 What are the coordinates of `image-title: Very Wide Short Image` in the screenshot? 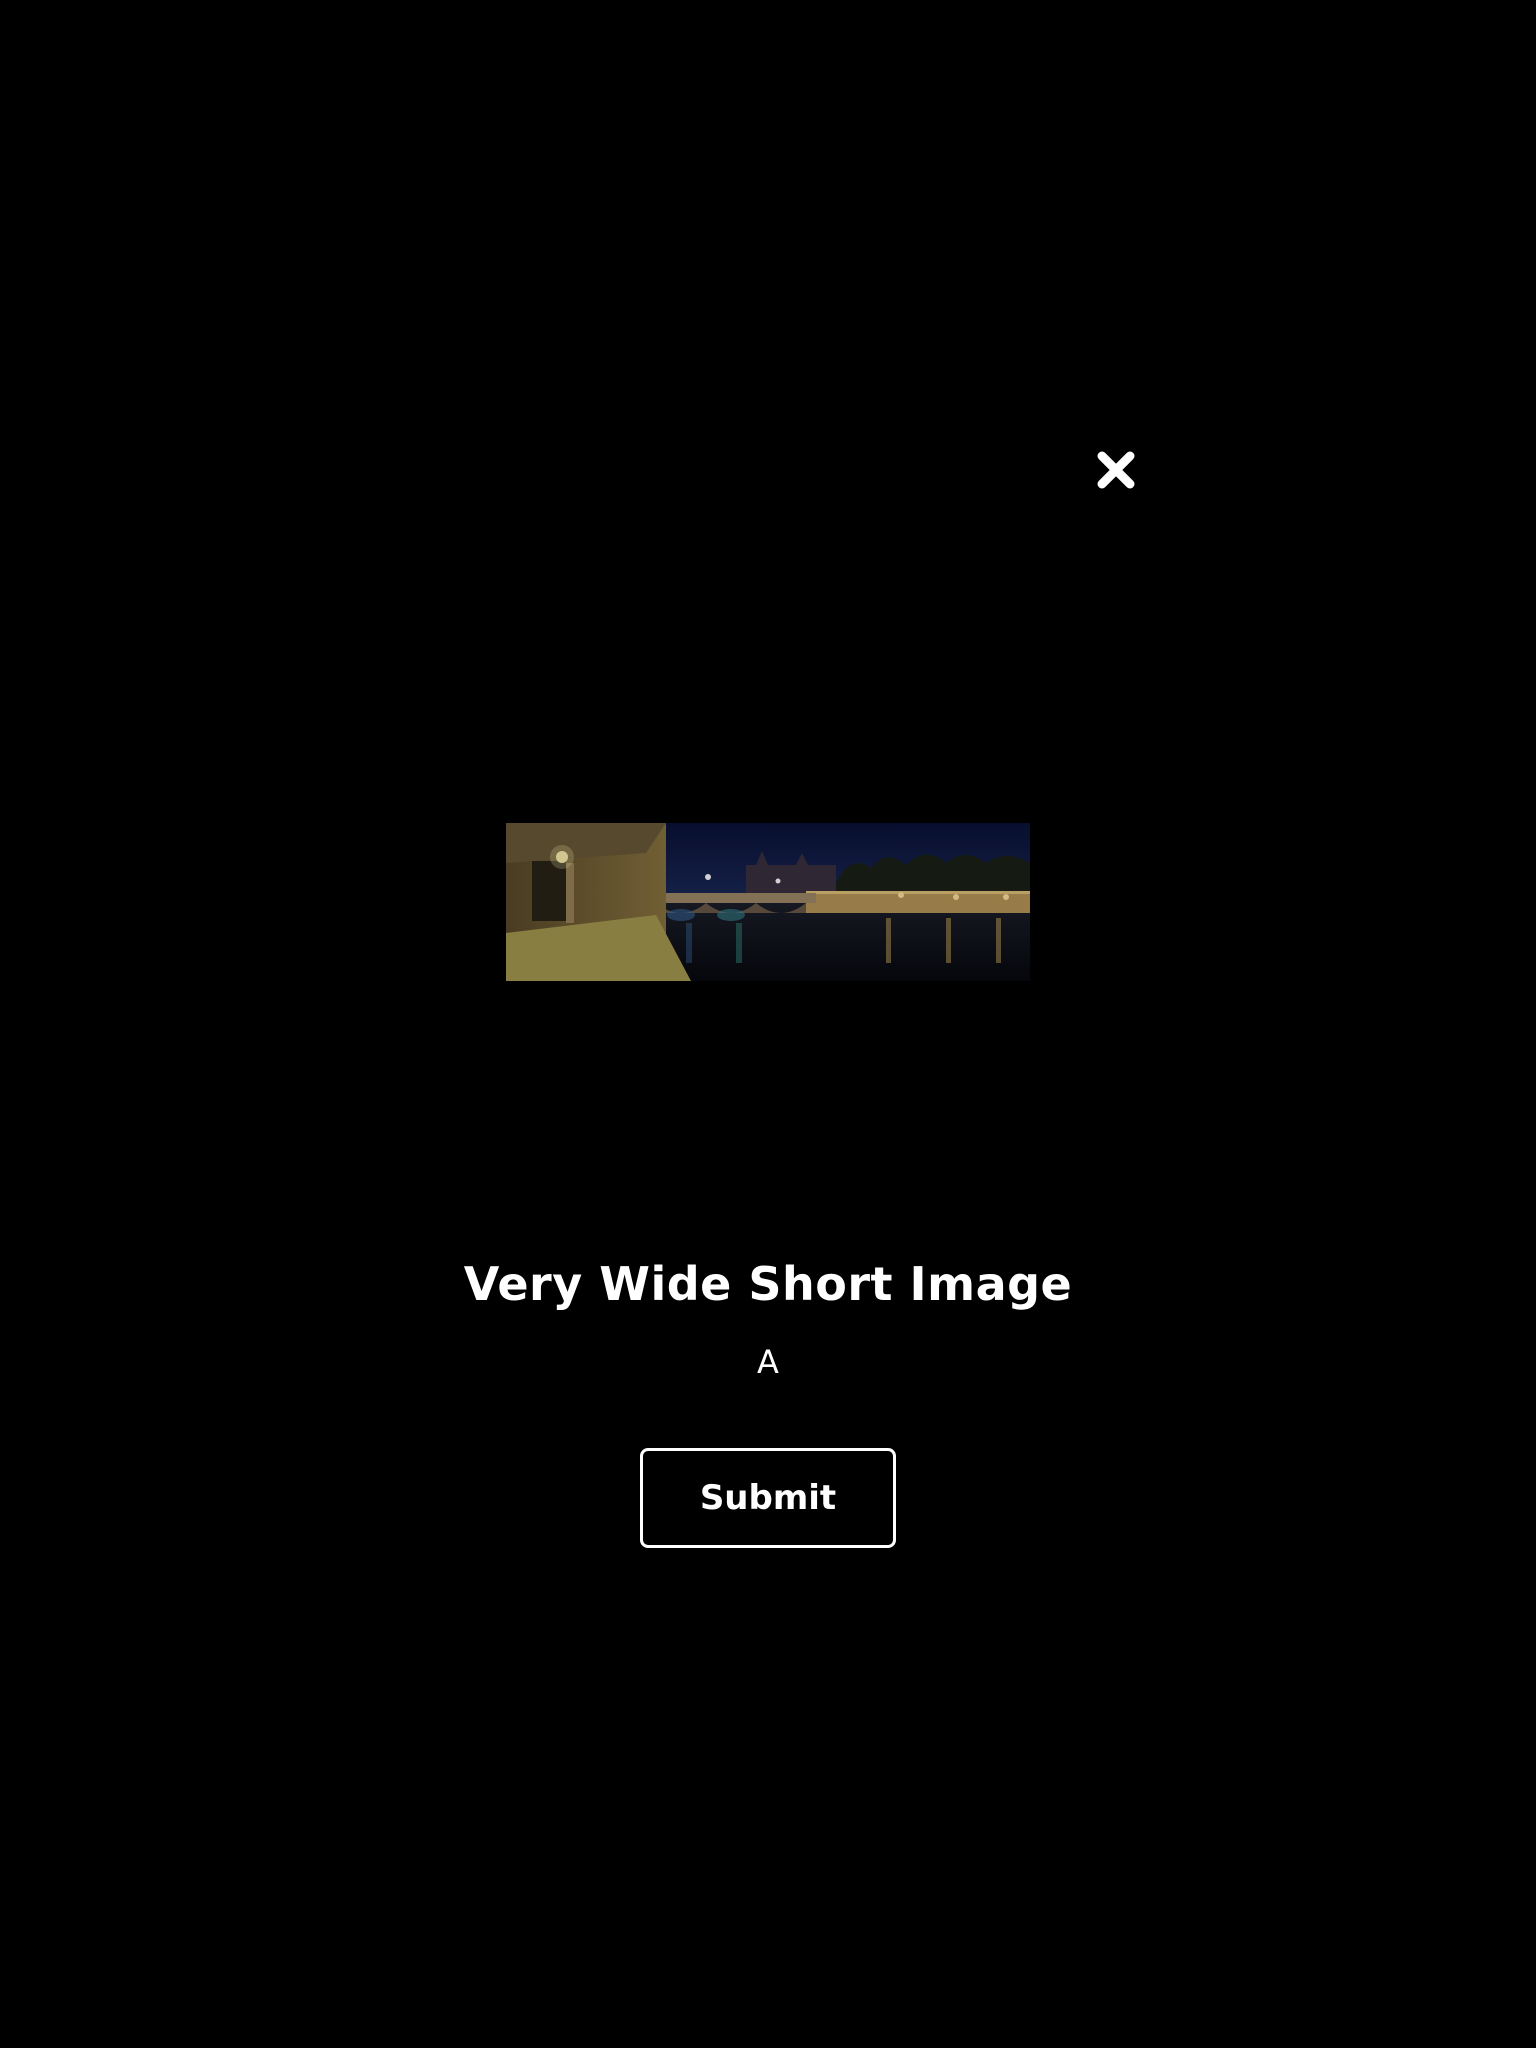 It's located at (768, 1284).